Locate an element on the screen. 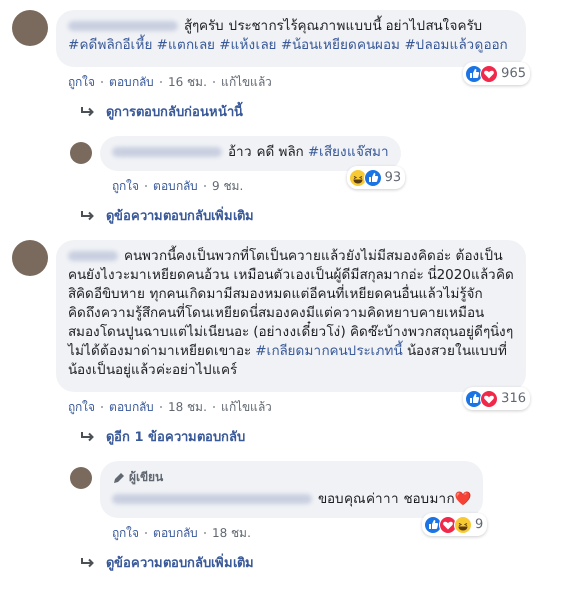 The height and width of the screenshot is (592, 562). author-label: ผู้เขียน is located at coordinates (146, 477).